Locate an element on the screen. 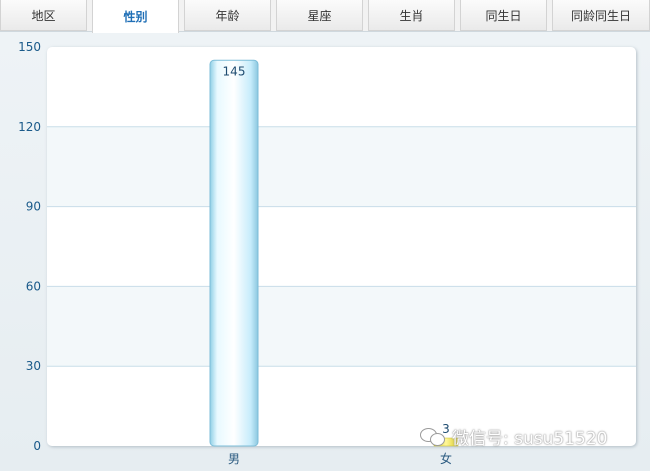  wechat-icon is located at coordinates (433, 436).